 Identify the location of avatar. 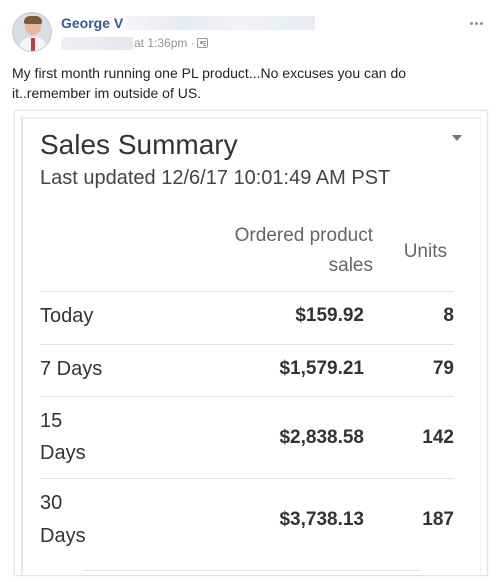
(32, 32).